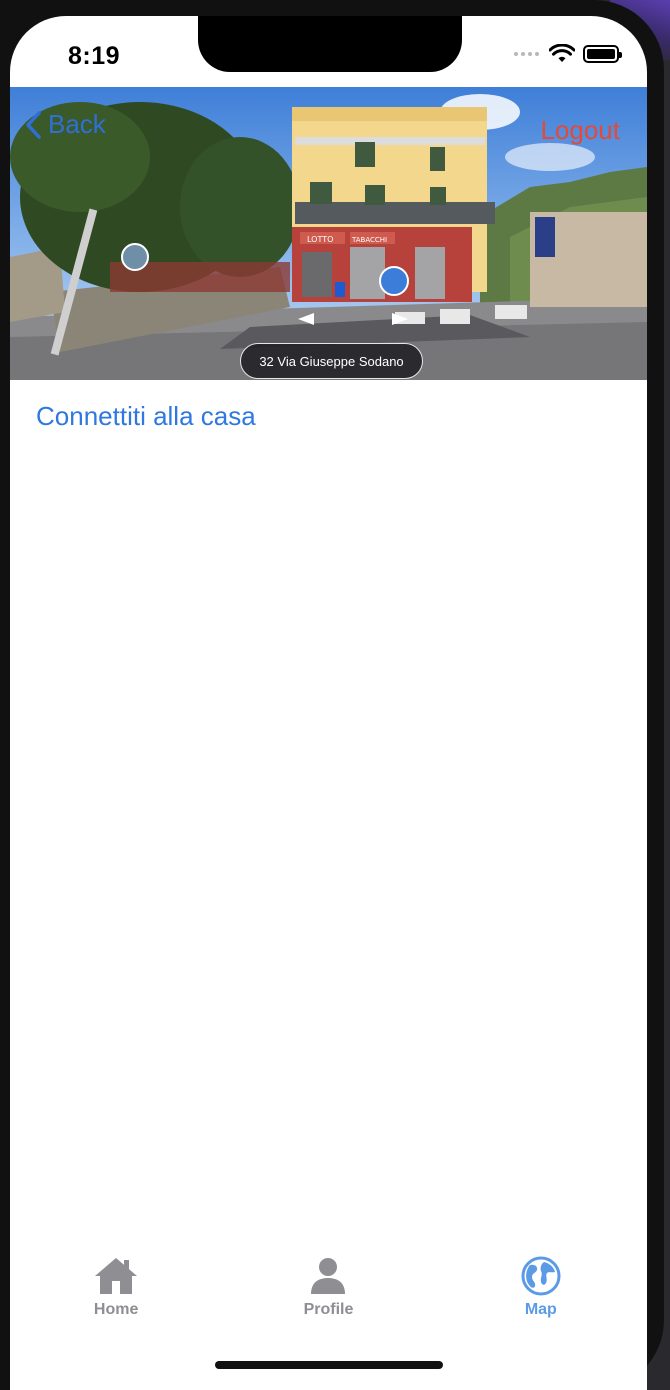 The image size is (670, 1390). Describe the element at coordinates (320, 239) in the screenshot. I see `shop-sign-lotto: LOTTO` at that location.